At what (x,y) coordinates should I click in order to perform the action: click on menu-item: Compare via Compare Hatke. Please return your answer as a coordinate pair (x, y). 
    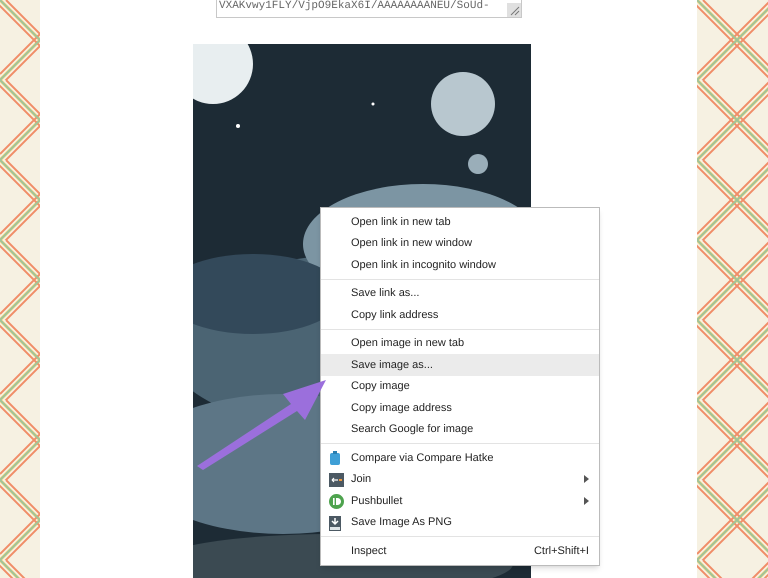
    Looking at the image, I should click on (460, 457).